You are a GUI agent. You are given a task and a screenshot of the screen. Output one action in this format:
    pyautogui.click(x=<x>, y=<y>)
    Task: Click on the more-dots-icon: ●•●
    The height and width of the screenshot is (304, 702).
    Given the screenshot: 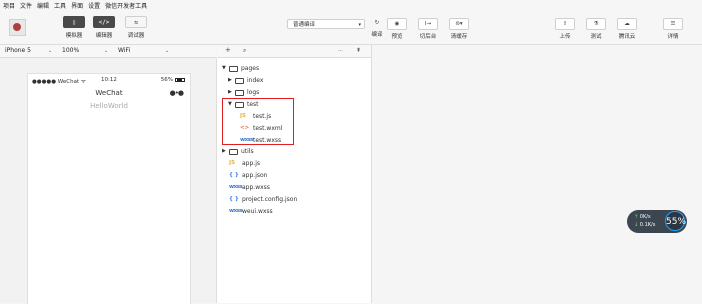 What is the action you would take?
    pyautogui.click(x=177, y=93)
    